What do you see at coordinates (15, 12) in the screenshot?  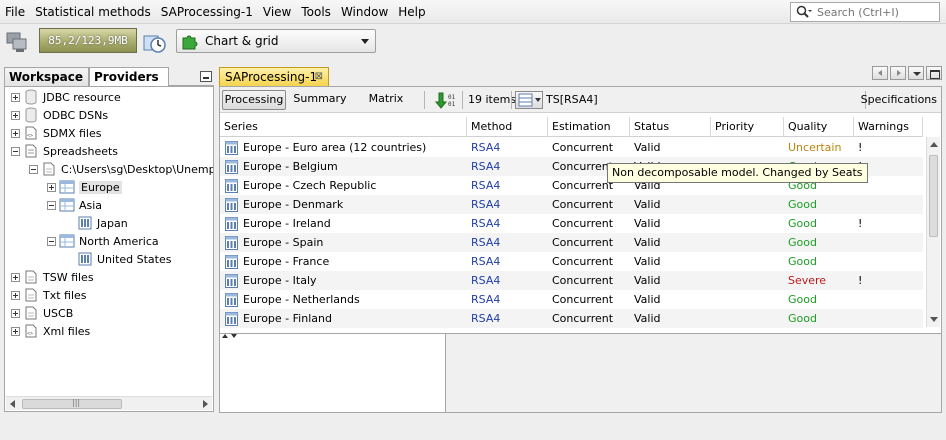 I see `menu-file: File` at bounding box center [15, 12].